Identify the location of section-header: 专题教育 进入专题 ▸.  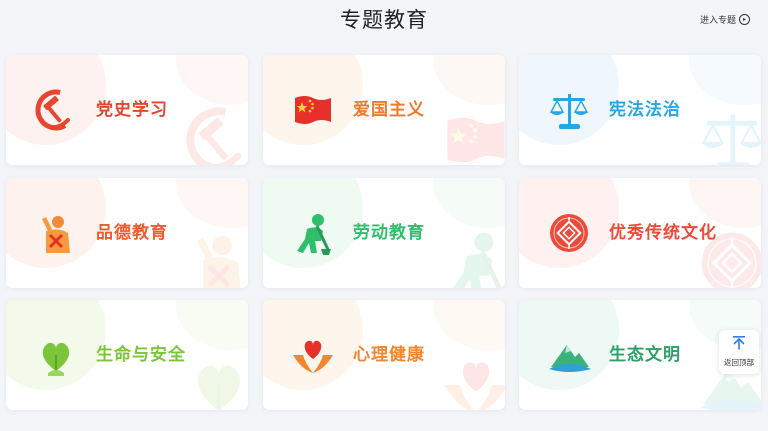
(384, 20).